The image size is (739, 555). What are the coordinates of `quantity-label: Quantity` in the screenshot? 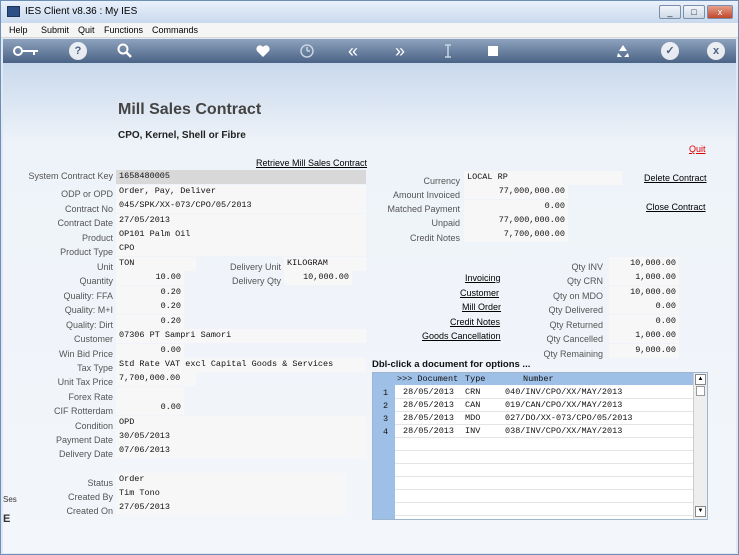 It's located at (96, 281).